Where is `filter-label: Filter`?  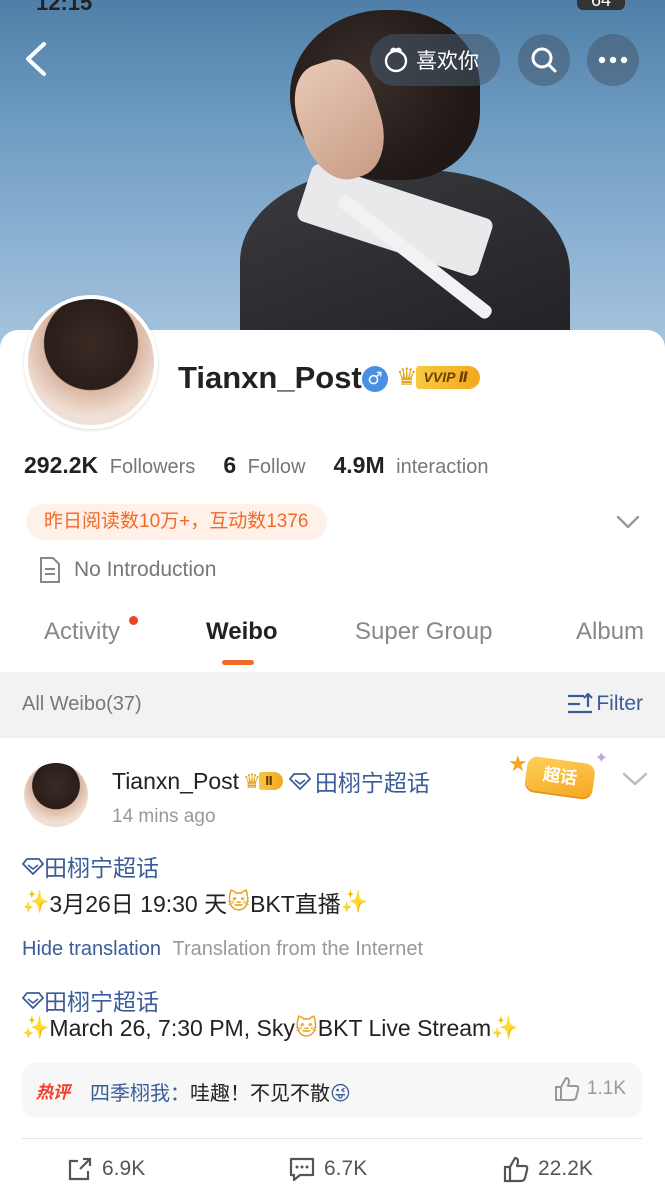
filter-label: Filter is located at coordinates (619, 703).